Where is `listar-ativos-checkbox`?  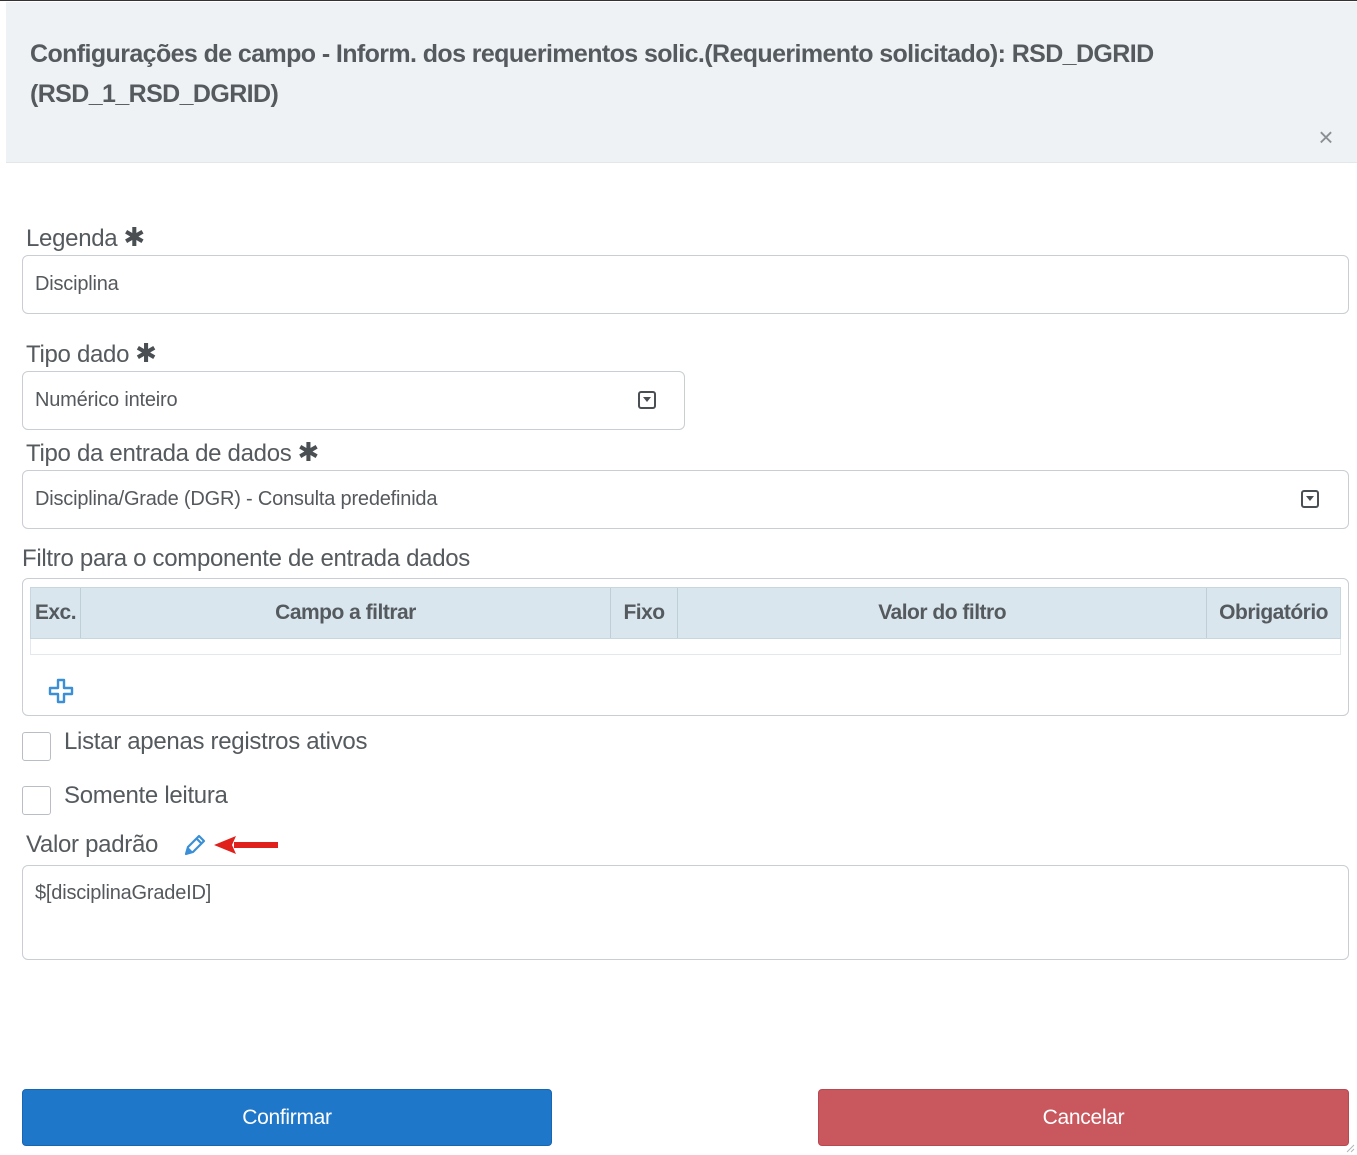
listar-ativos-checkbox is located at coordinates (36, 746).